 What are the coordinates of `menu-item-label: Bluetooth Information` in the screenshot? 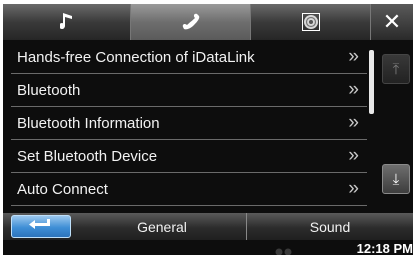 It's located at (88, 123).